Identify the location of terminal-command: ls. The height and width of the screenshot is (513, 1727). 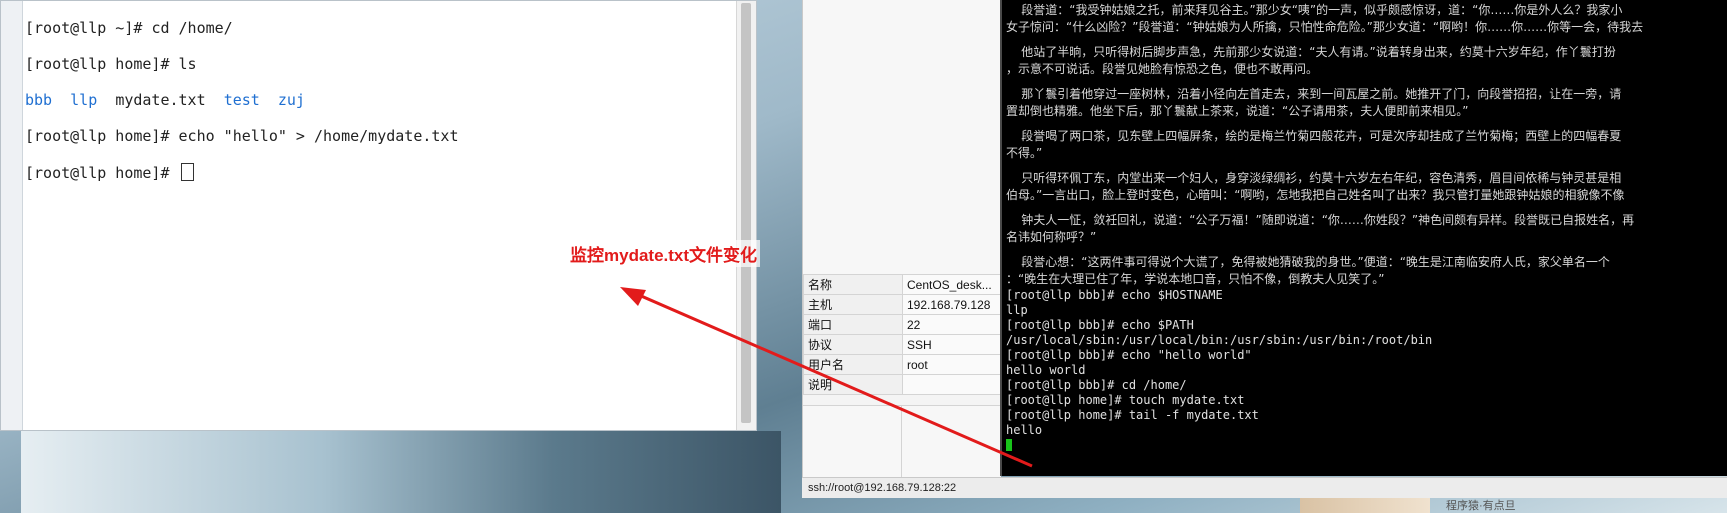
(187, 64).